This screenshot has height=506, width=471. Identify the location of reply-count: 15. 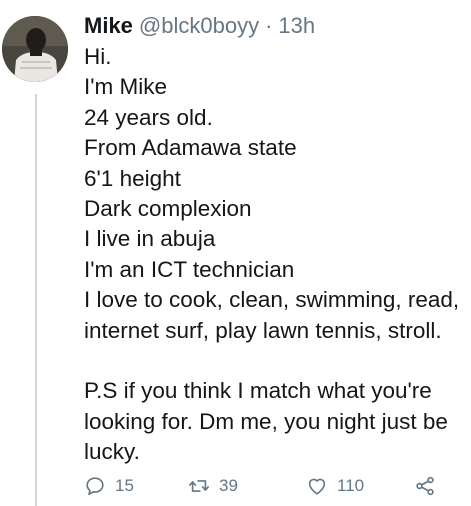
(124, 485).